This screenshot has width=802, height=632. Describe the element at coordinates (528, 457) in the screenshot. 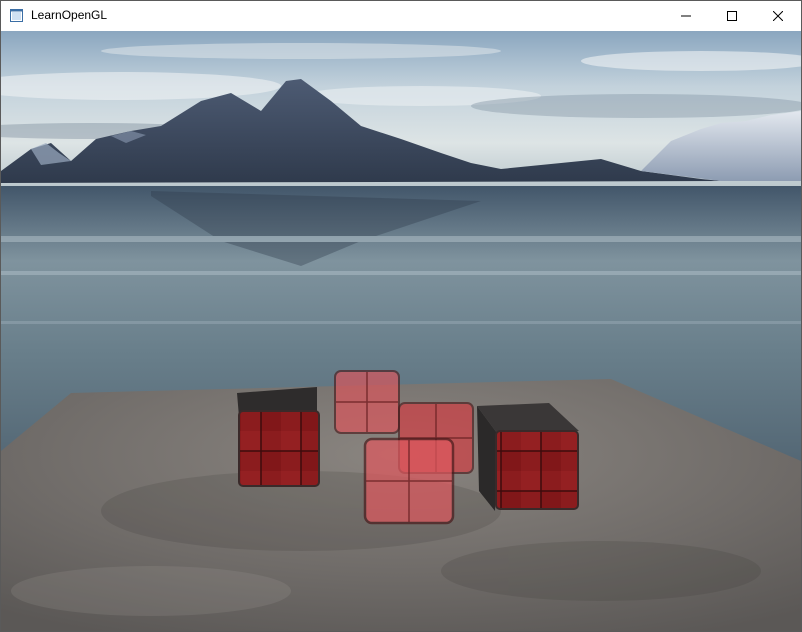

I see `crate-right` at that location.